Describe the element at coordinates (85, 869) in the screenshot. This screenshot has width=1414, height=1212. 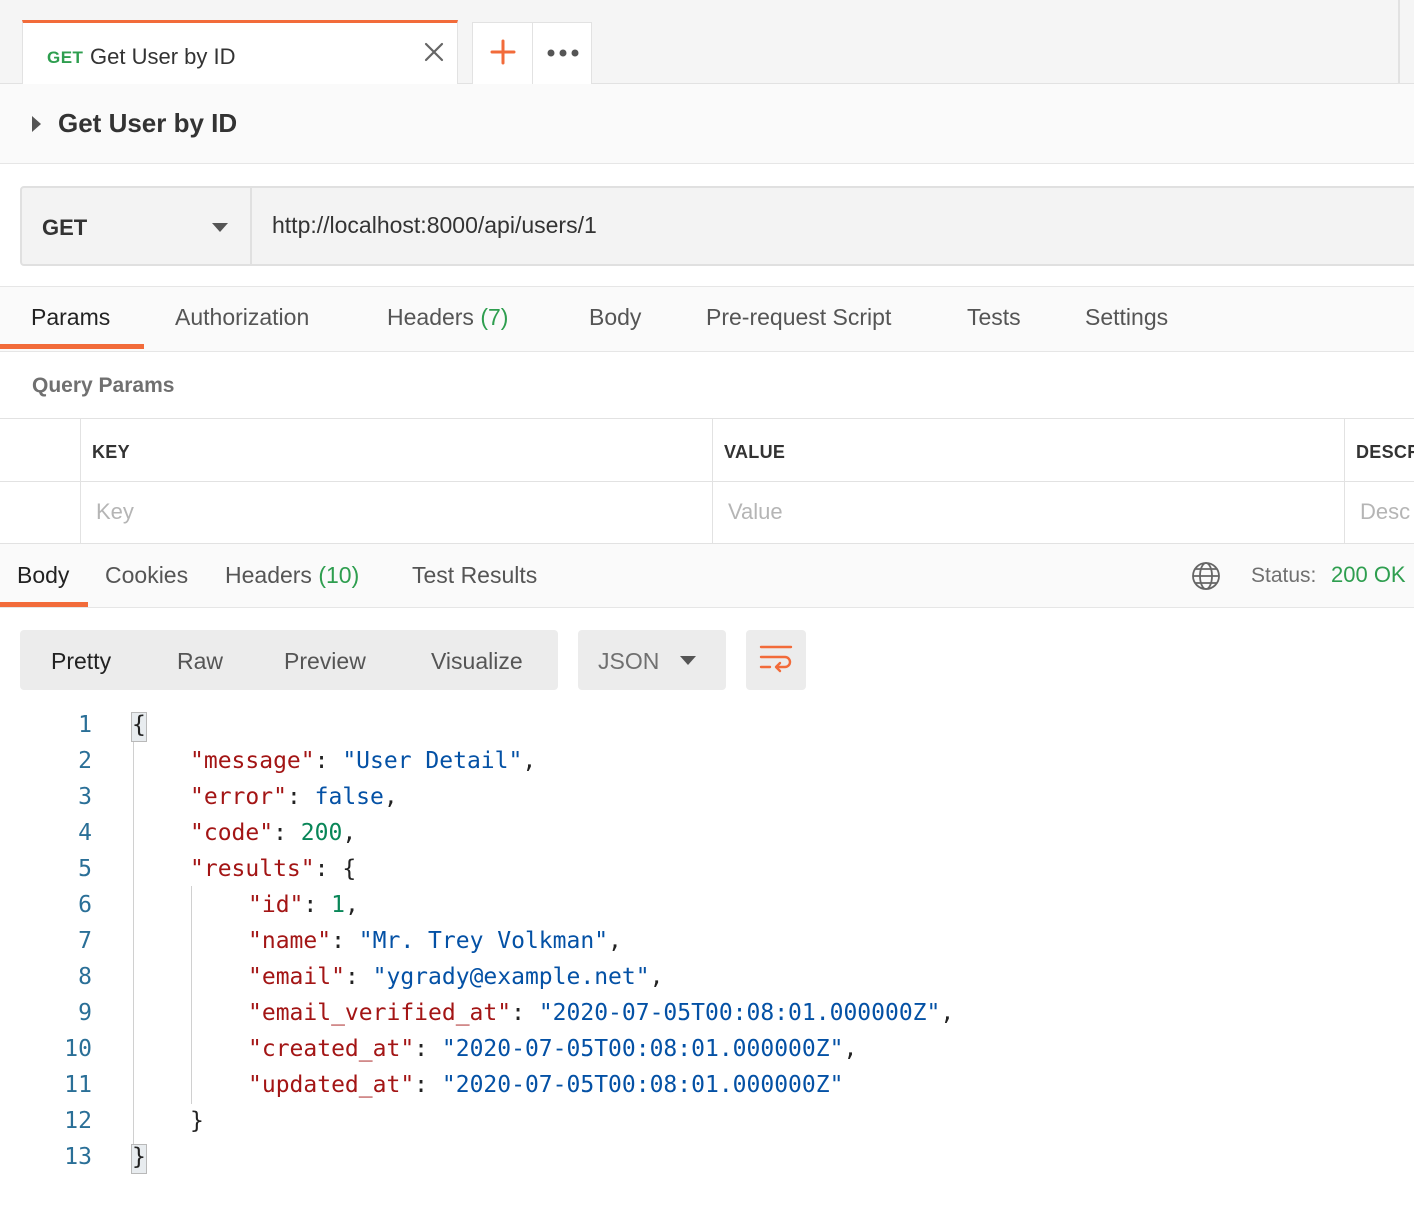
I see `line-number: 5` at that location.